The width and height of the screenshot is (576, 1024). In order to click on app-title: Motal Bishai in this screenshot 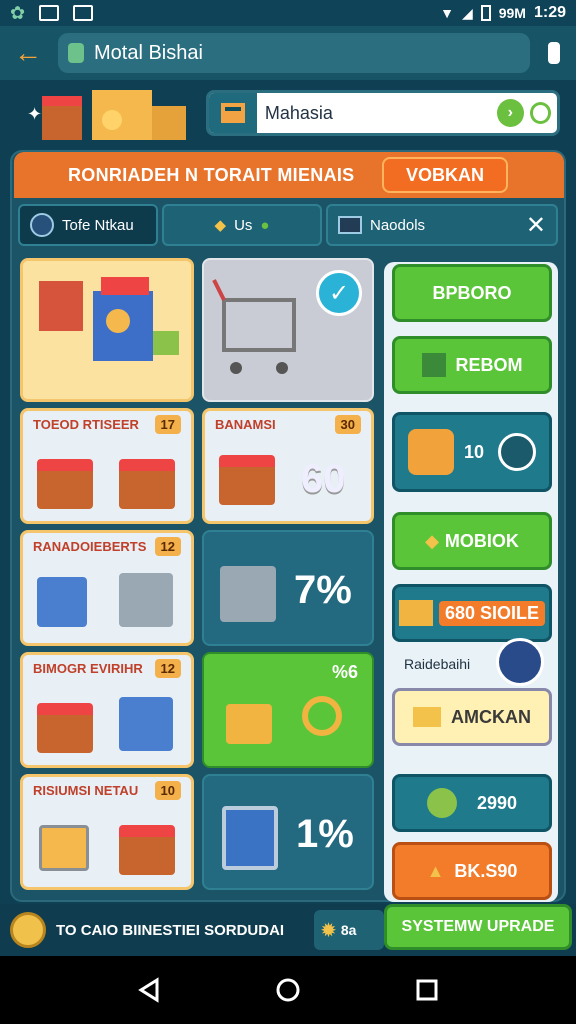, I will do `click(148, 52)`.